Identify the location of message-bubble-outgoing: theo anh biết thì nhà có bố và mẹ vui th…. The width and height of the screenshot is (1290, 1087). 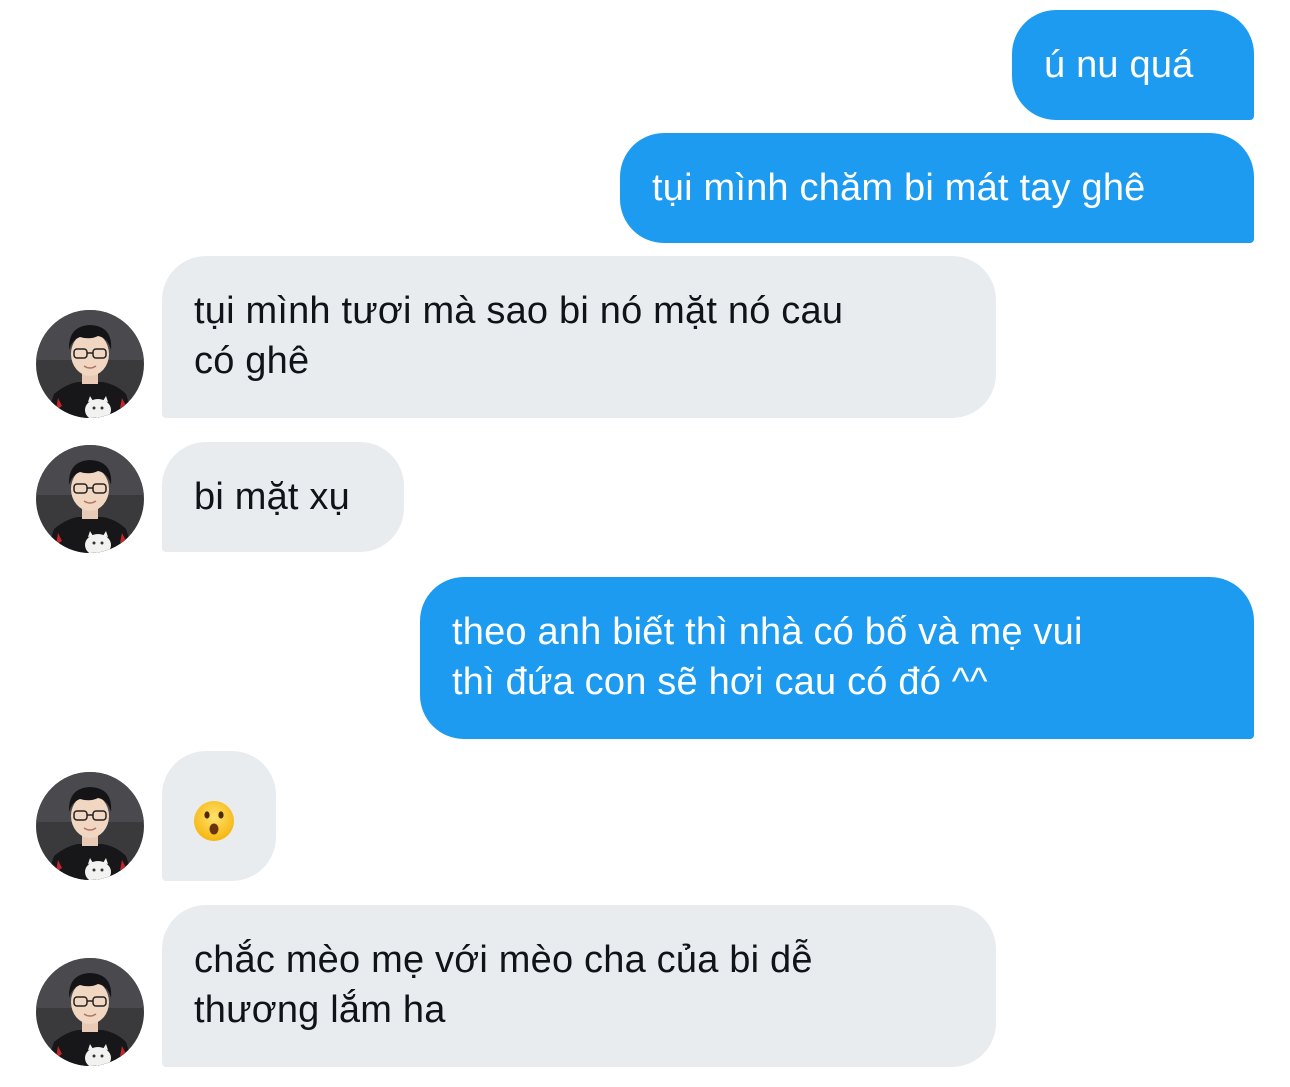
(837, 658).